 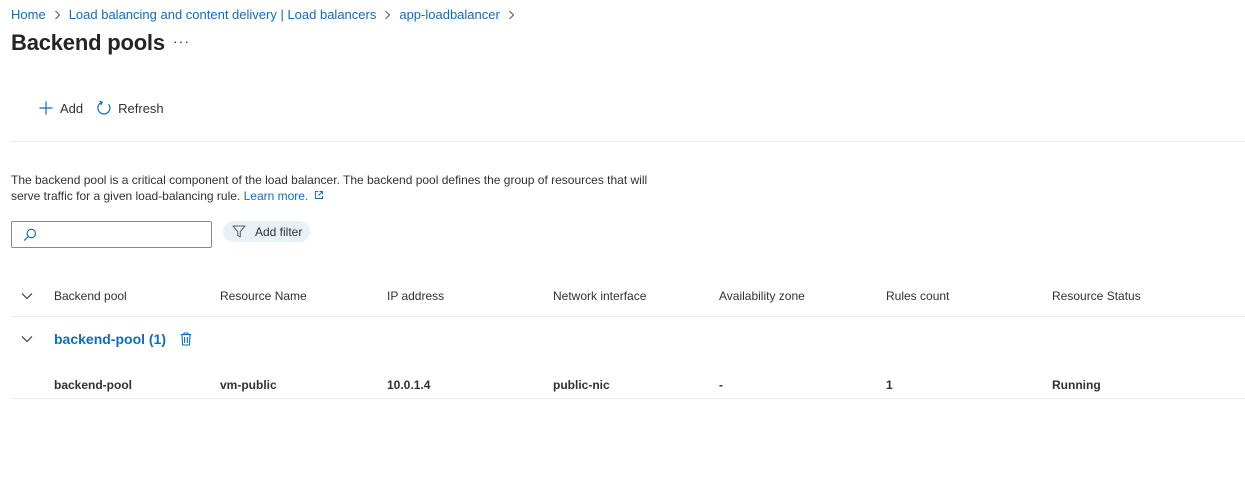 I want to click on learn-more-link: Learn more., so click(x=284, y=196).